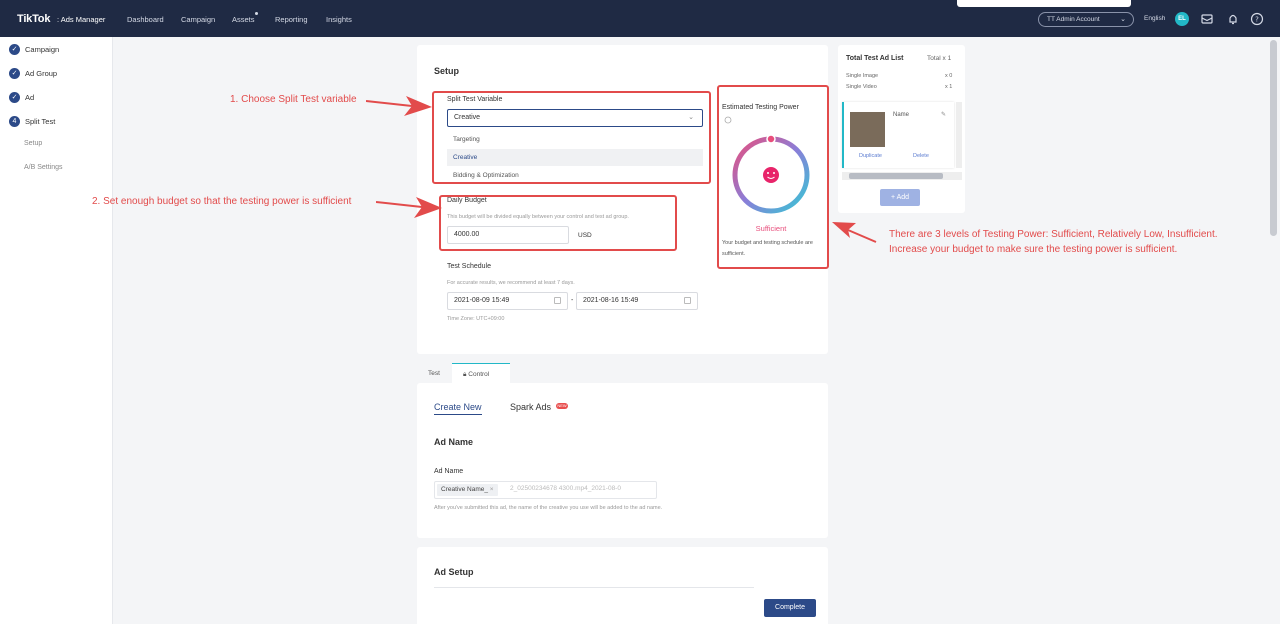 The width and height of the screenshot is (1280, 624). What do you see at coordinates (939, 58) in the screenshot?
I see `ad-list-total: Total x 1` at bounding box center [939, 58].